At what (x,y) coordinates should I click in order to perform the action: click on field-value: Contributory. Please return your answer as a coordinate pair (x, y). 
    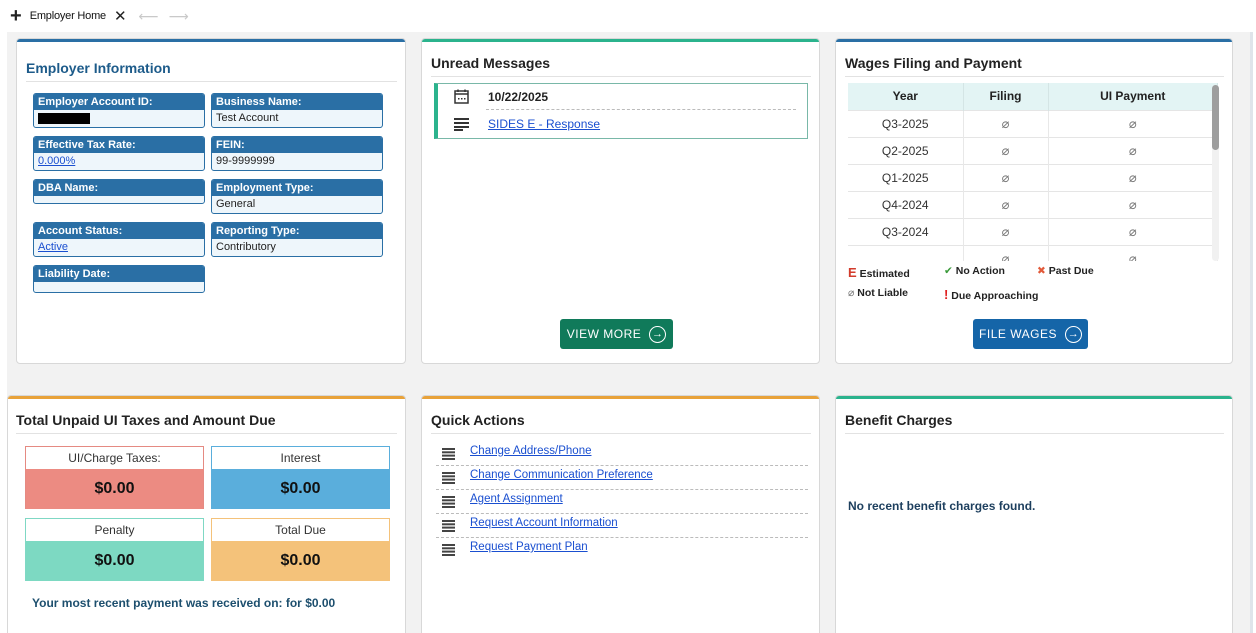
    Looking at the image, I should click on (246, 247).